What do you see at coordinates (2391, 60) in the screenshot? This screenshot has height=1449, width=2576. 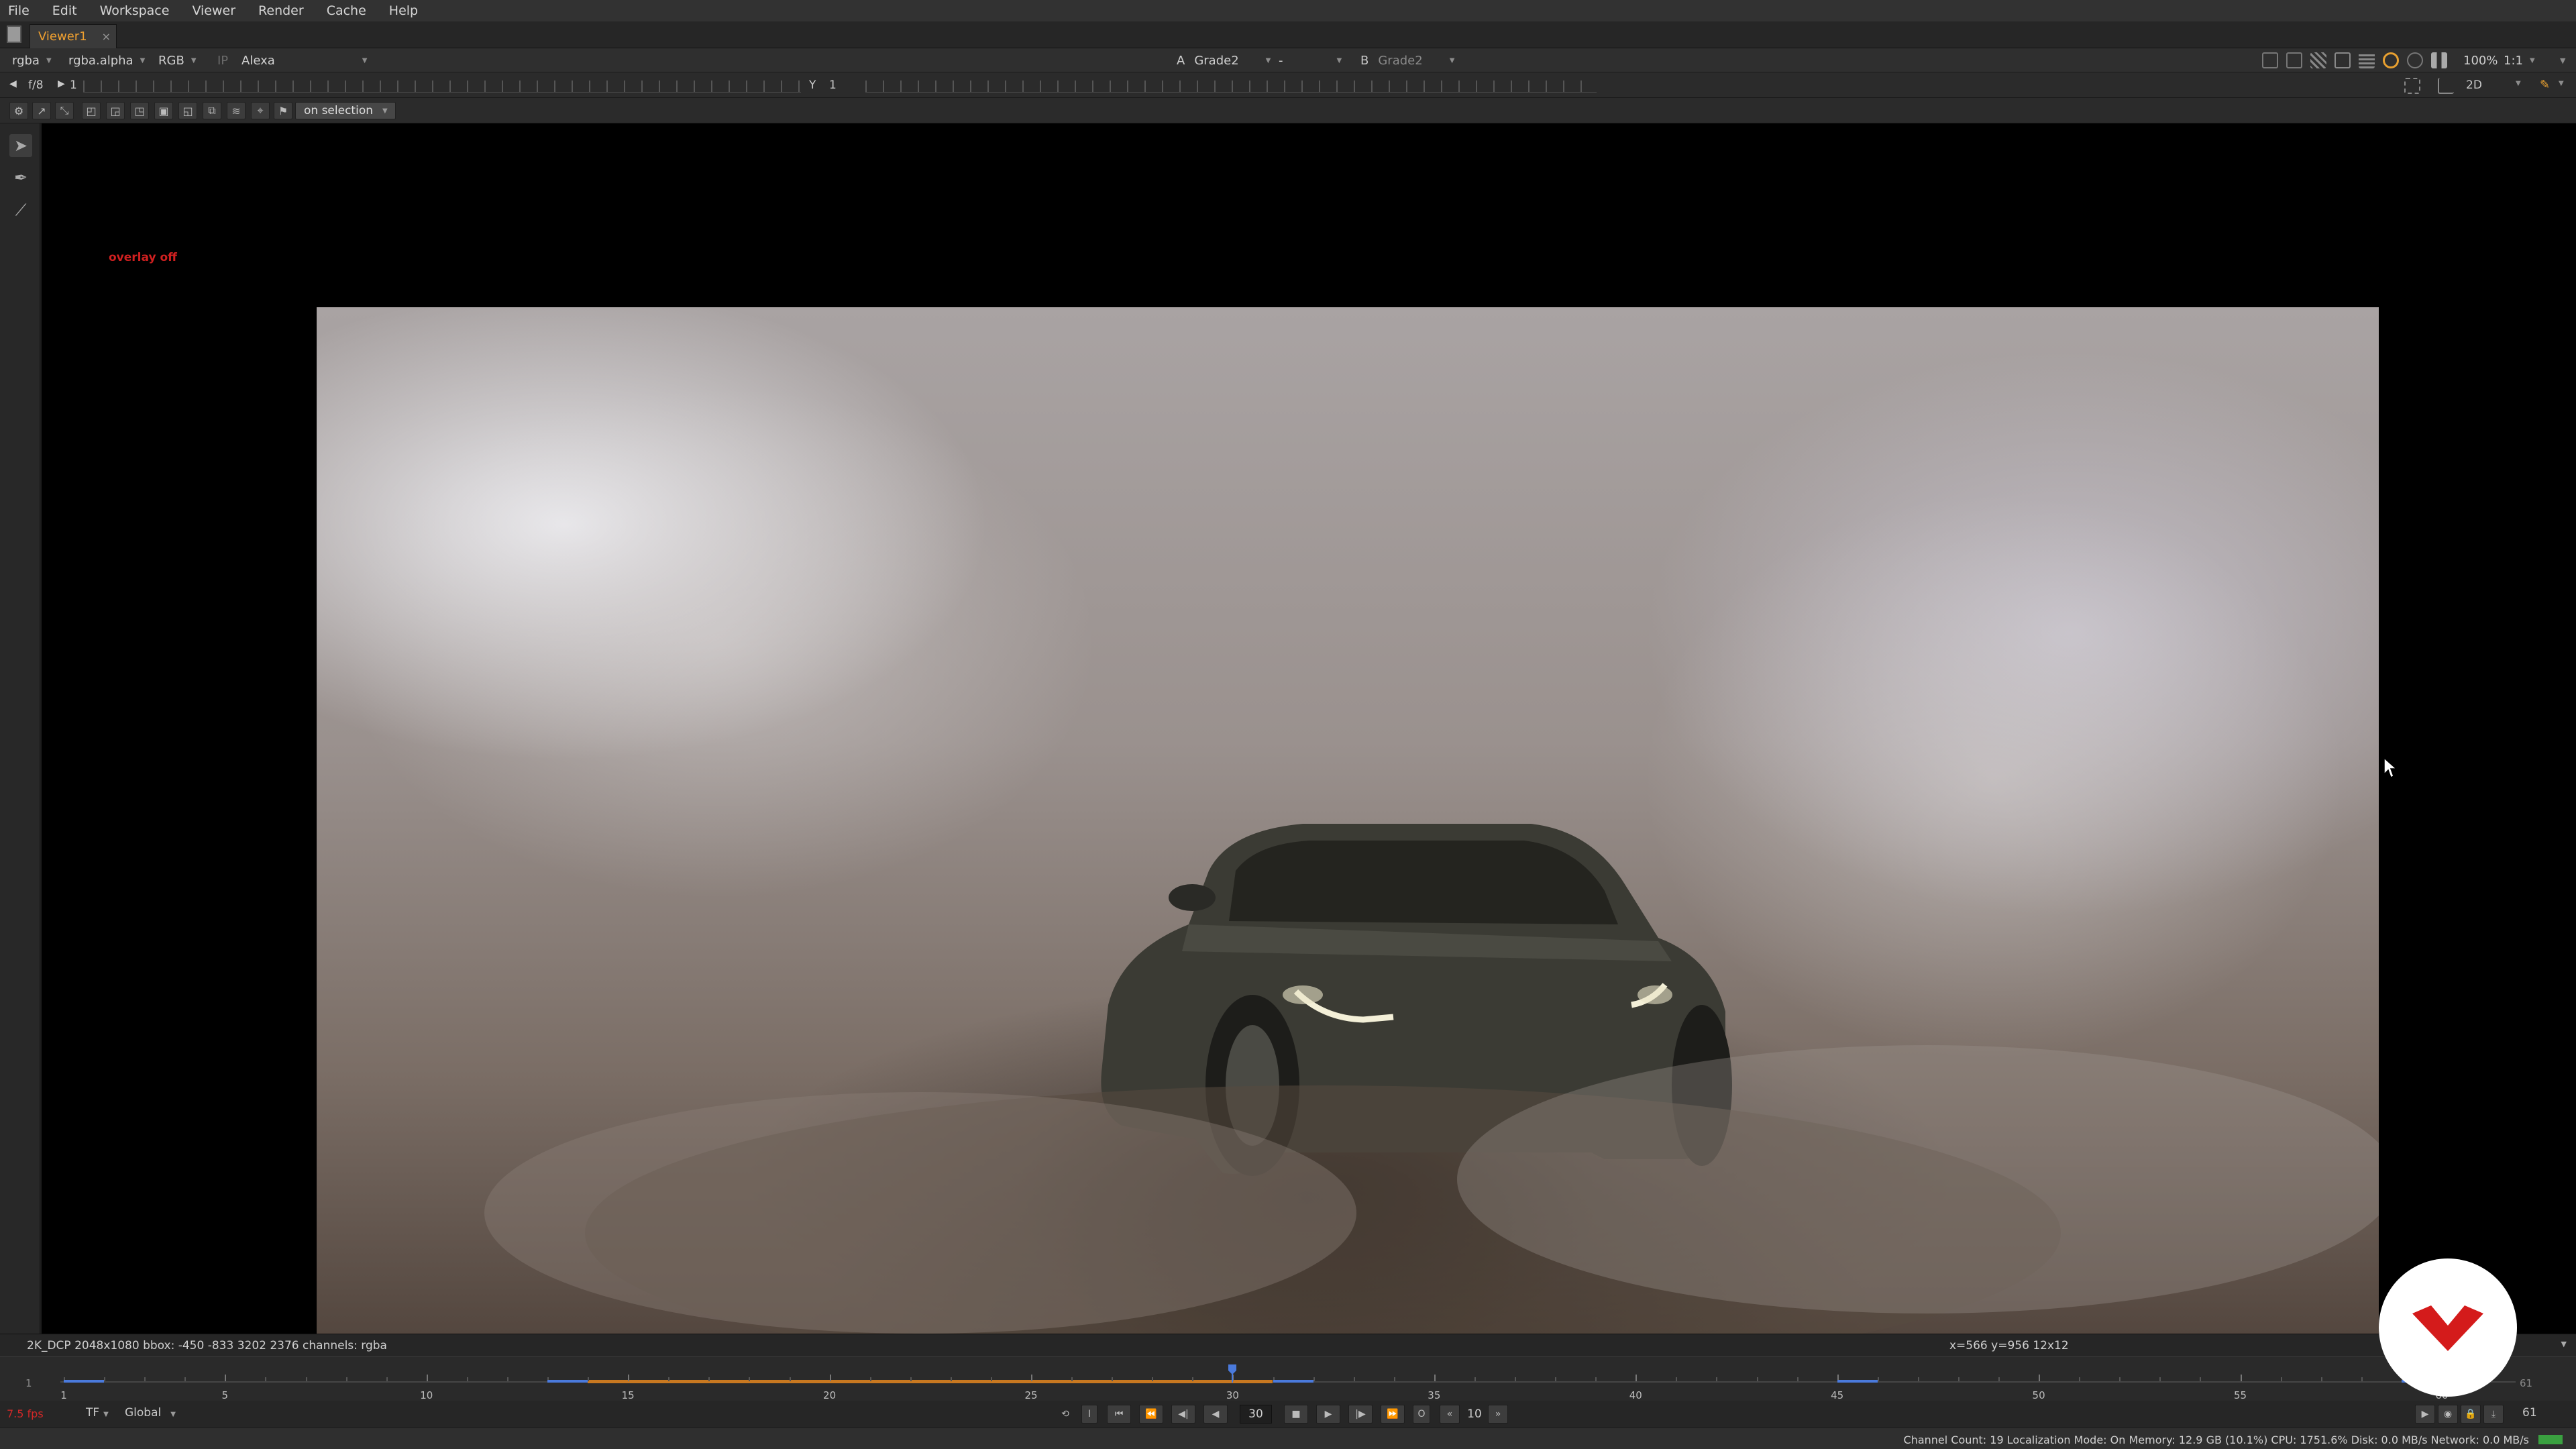 I see `refresh-icon` at bounding box center [2391, 60].